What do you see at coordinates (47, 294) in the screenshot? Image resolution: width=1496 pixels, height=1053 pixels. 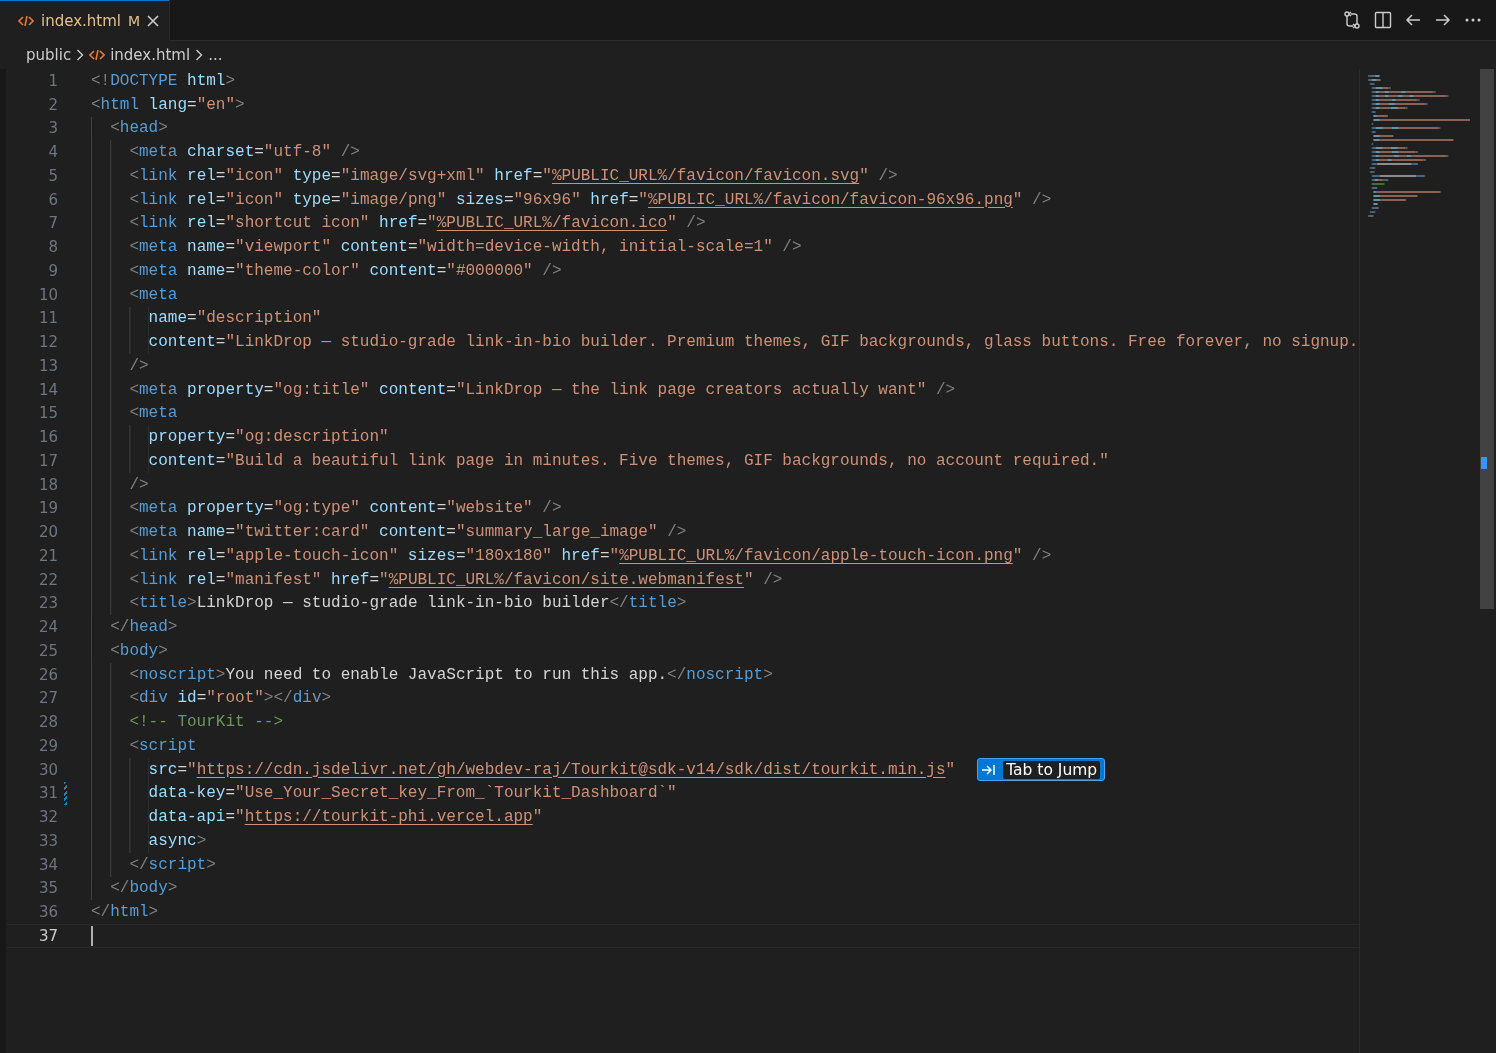 I see `line-number: 10` at bounding box center [47, 294].